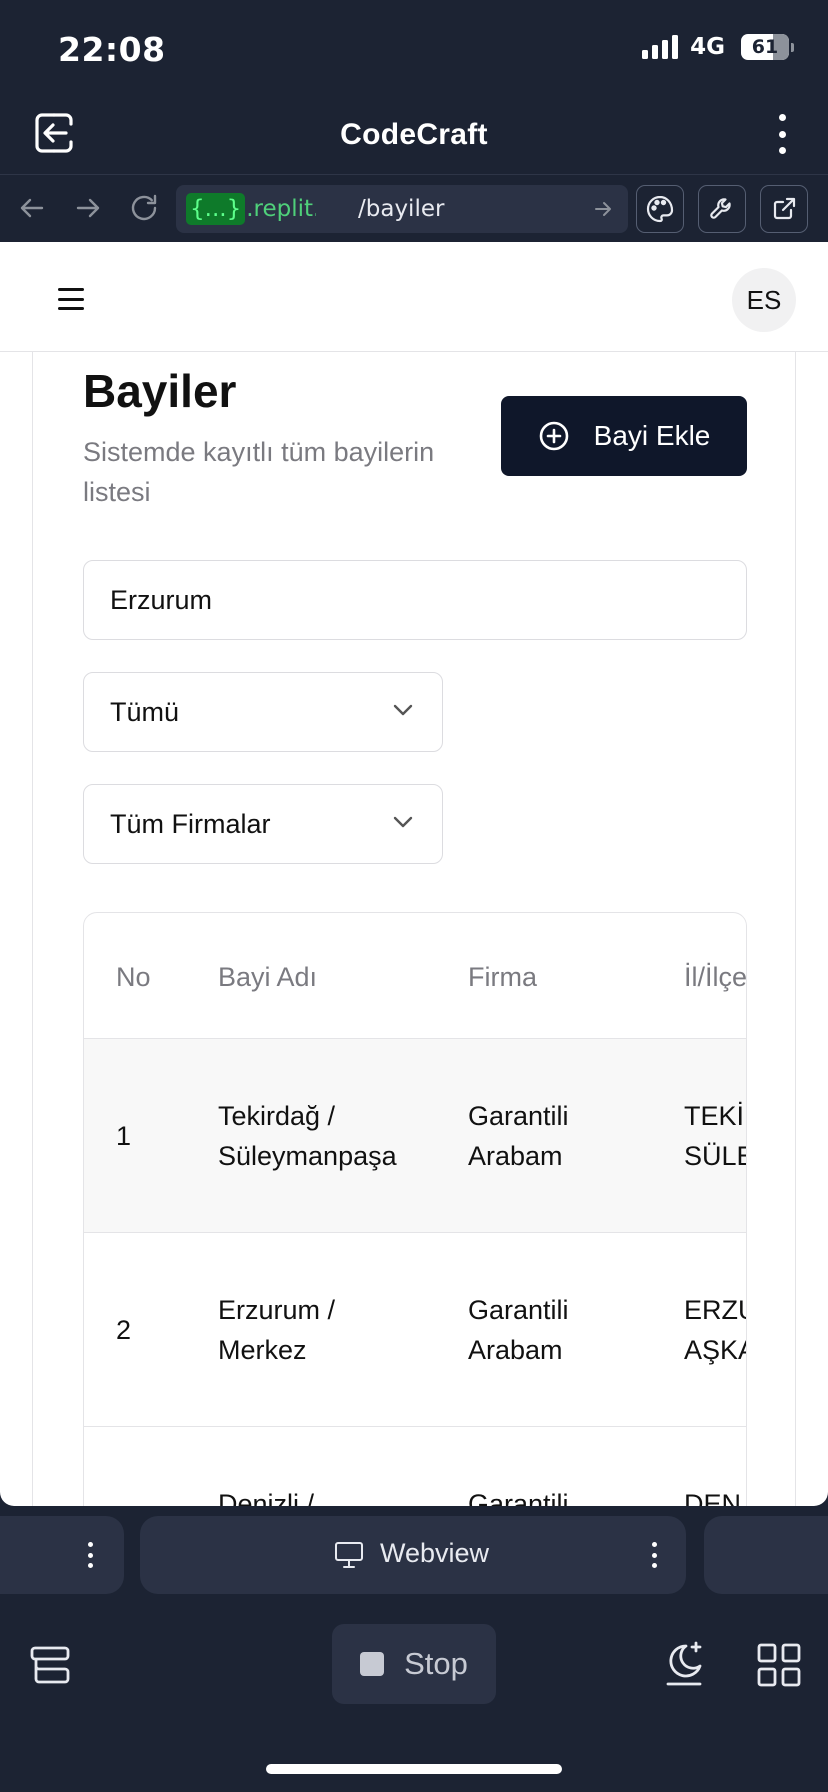 The image size is (828, 1792). I want to click on battery-level: 61, so click(765, 47).